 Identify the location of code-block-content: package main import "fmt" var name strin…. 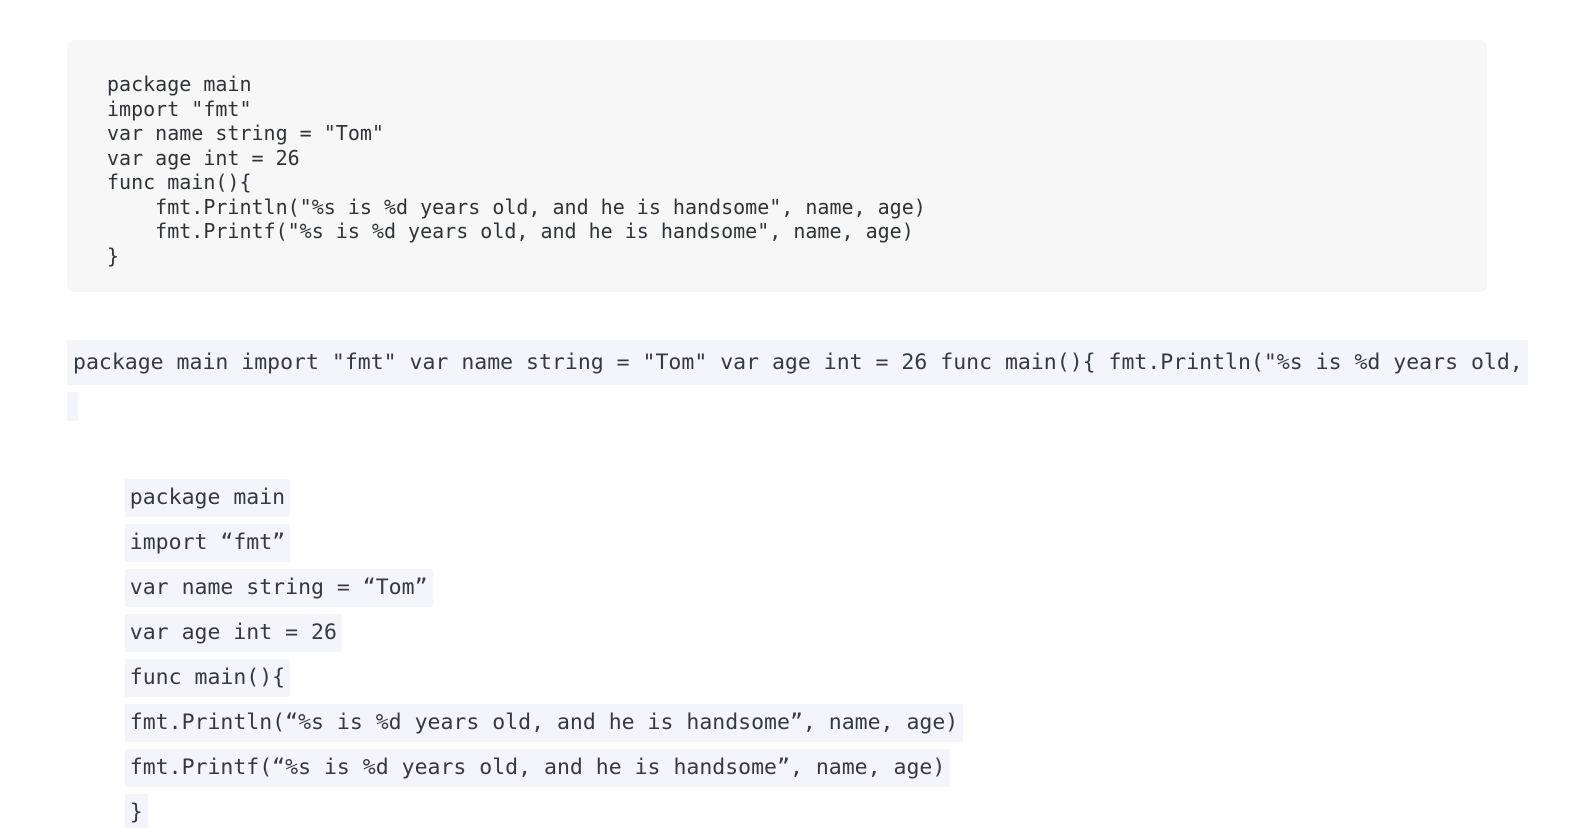
(516, 170).